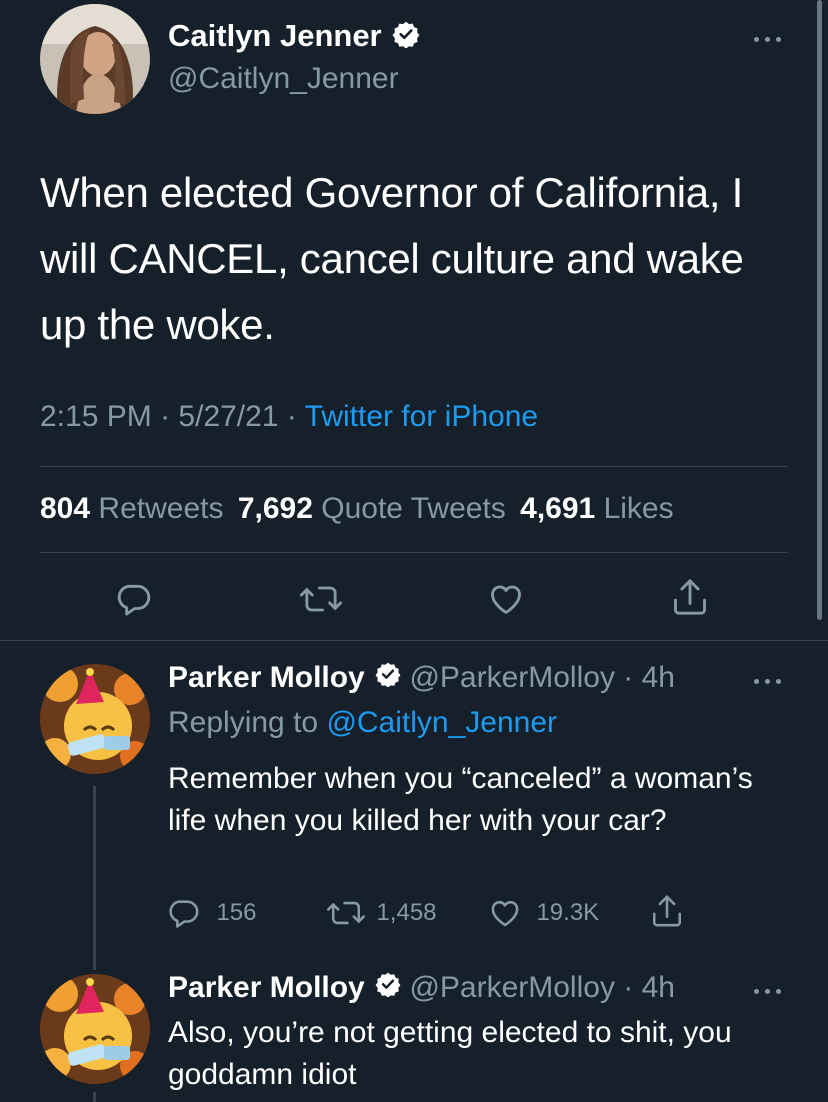  I want to click on reply-actions: 156 1,458 19.3K, so click(431, 913).